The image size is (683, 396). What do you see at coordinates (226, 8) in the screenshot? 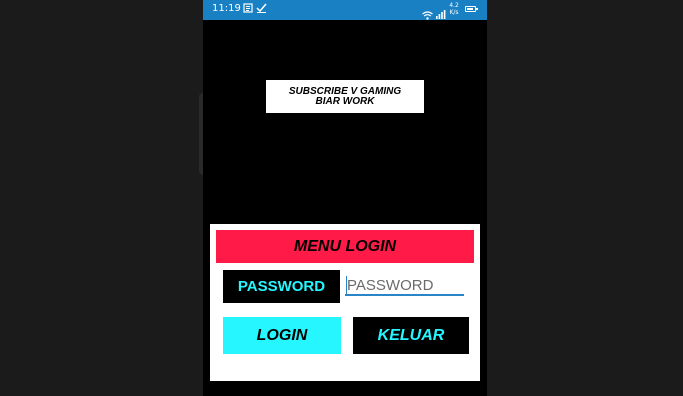
I see `status-time: 11:19` at bounding box center [226, 8].